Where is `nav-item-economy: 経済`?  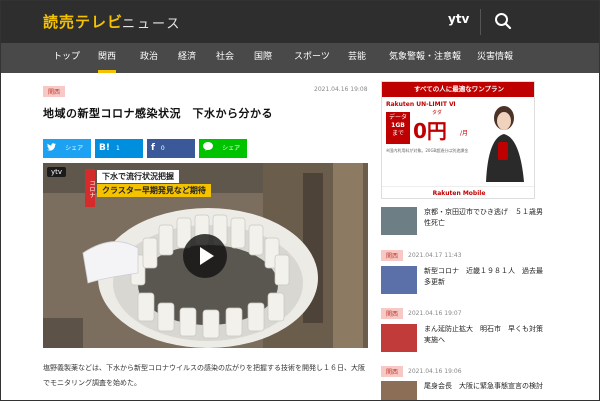 nav-item-economy: 経済 is located at coordinates (187, 58).